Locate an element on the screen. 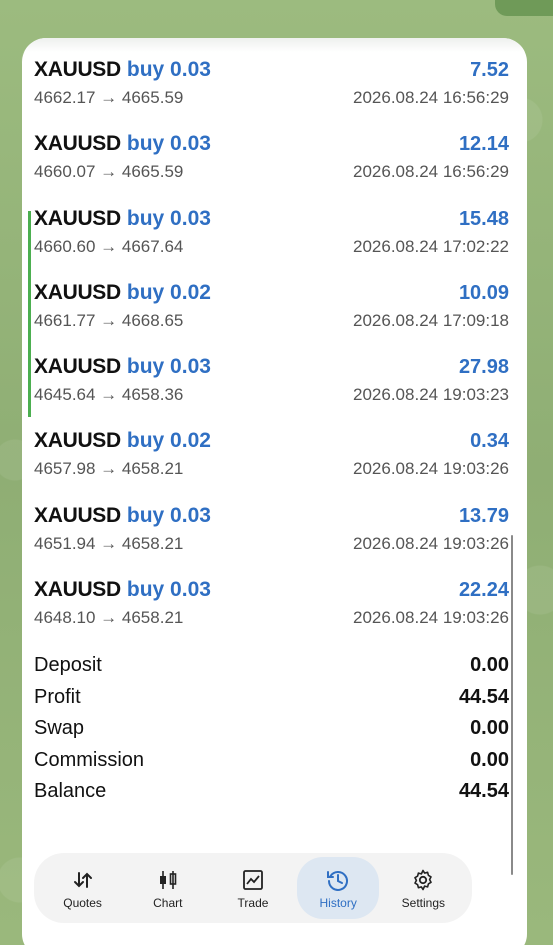  nav-chart: Chart is located at coordinates (168, 888).